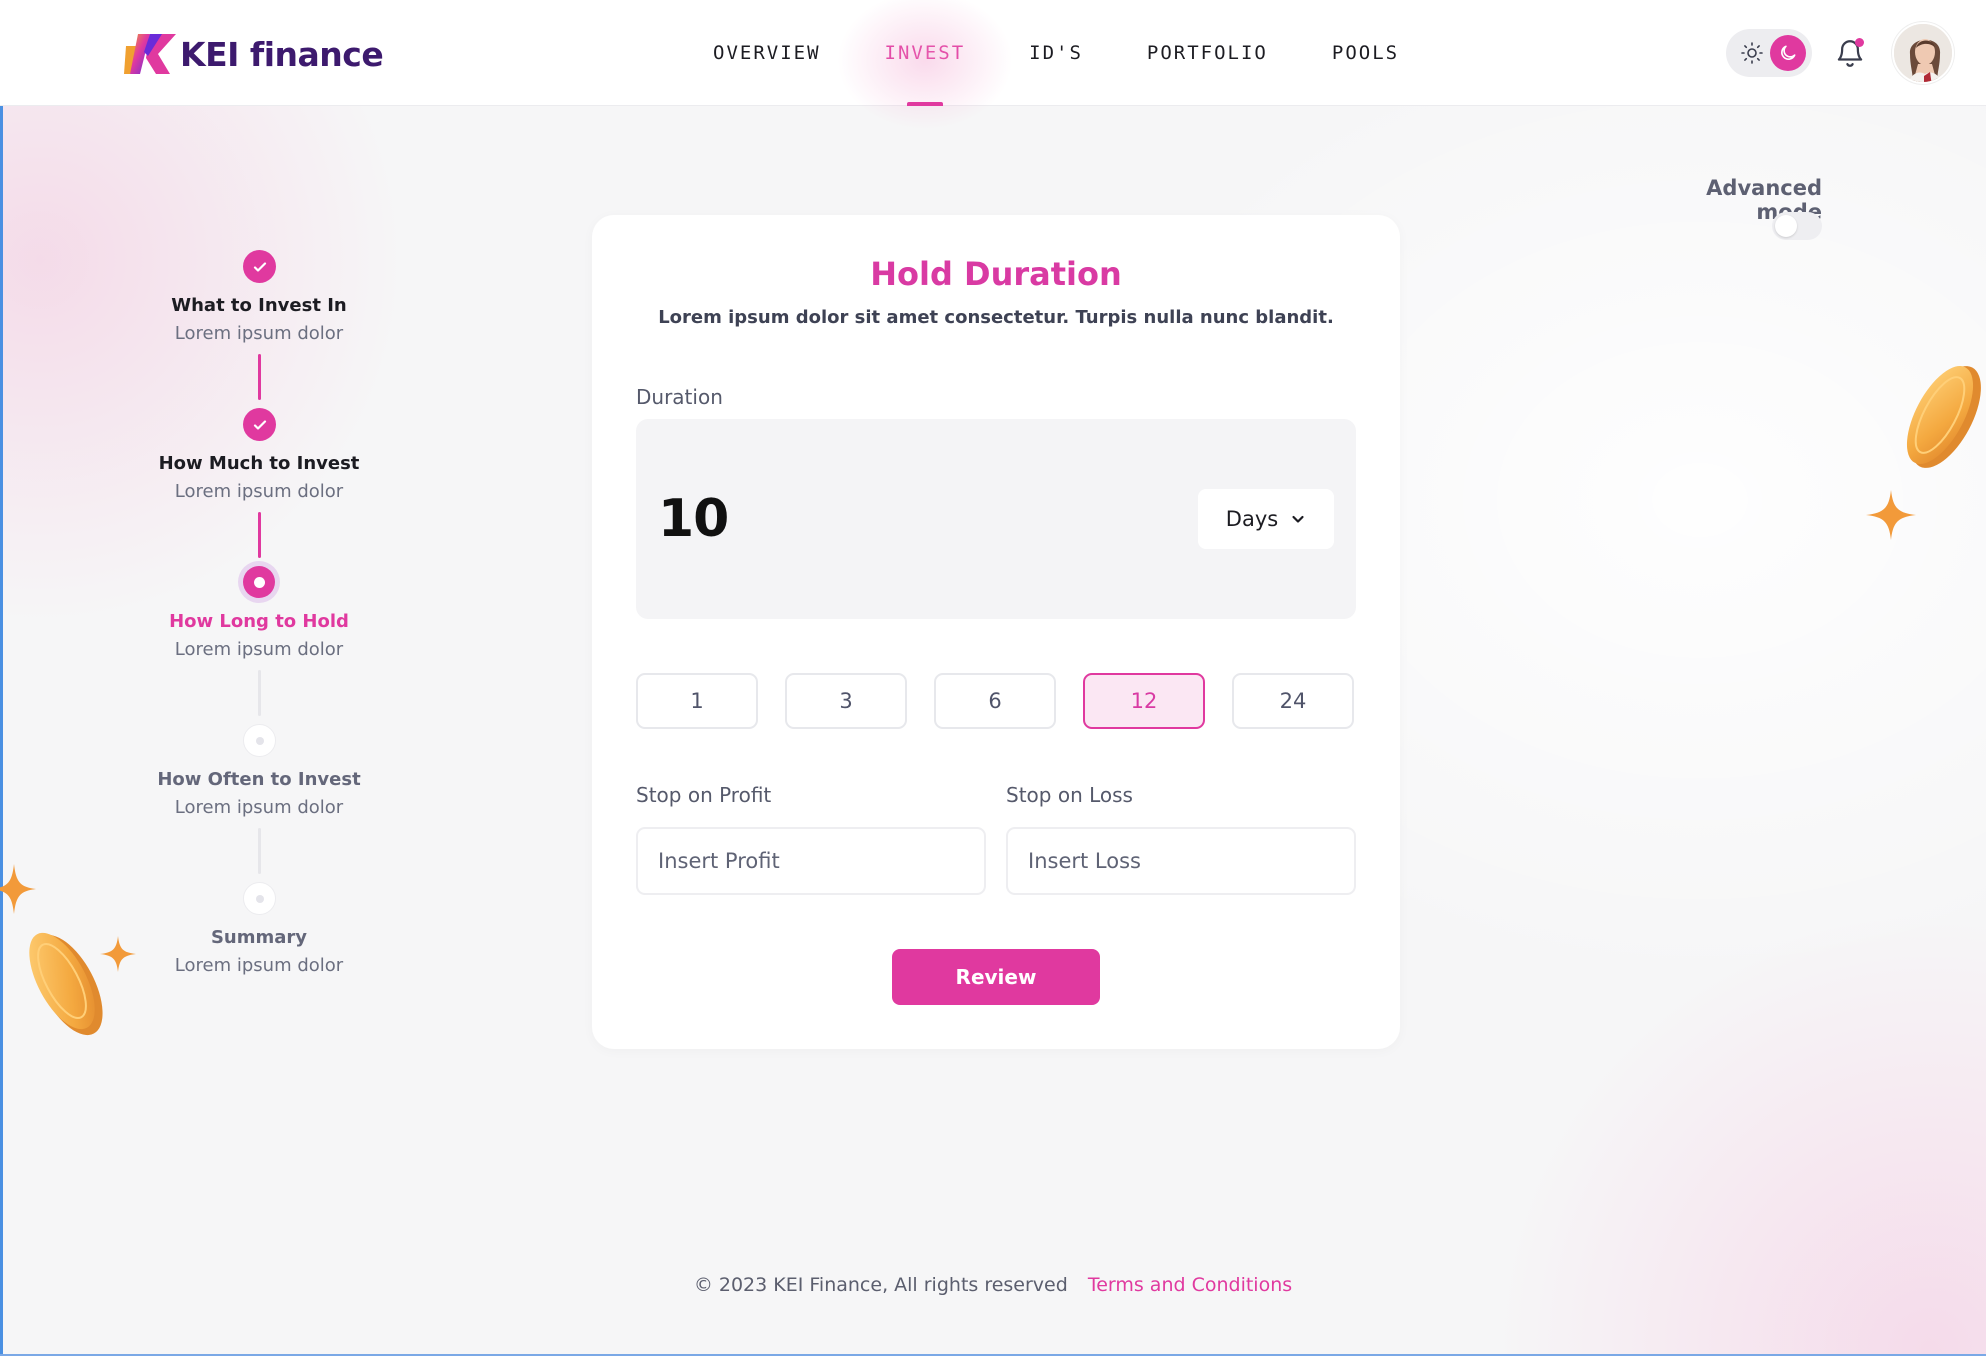 Image resolution: width=1986 pixels, height=1356 pixels. Describe the element at coordinates (259, 463) in the screenshot. I see `step-title: How Much to Invest` at that location.